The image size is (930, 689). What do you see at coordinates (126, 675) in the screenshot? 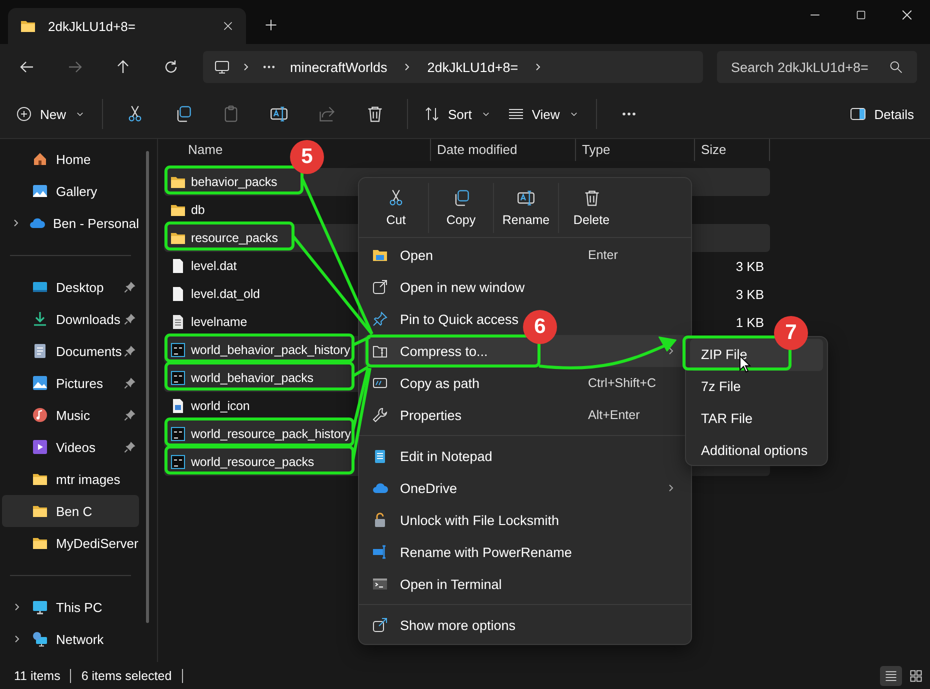
I see `selection-count: 6 items selected` at bounding box center [126, 675].